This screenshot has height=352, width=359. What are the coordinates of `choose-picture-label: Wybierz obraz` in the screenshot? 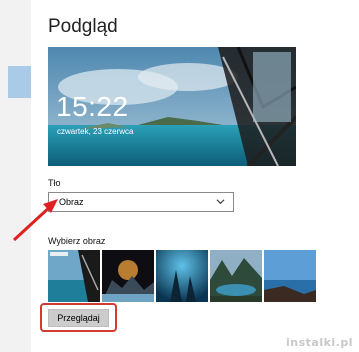 It's located at (77, 241).